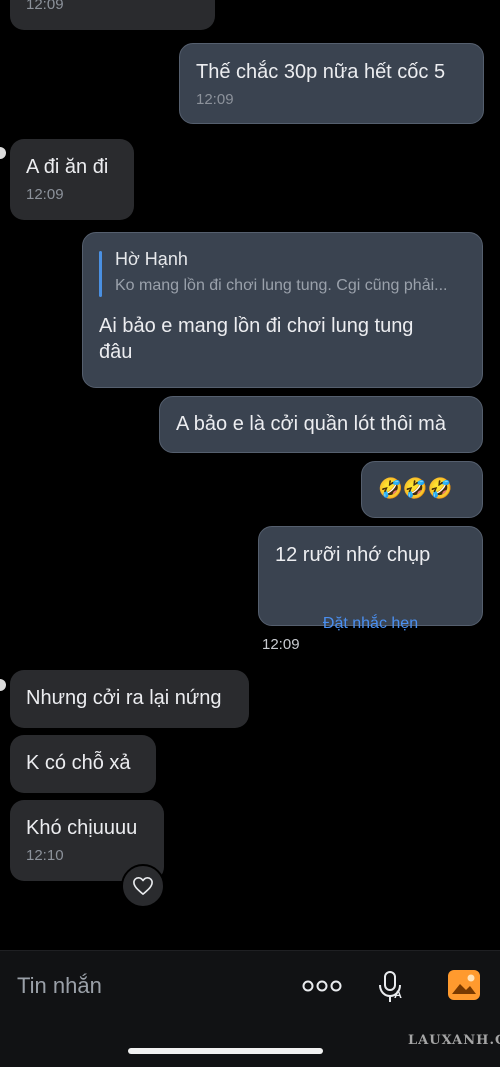 This screenshot has height=1067, width=500. I want to click on message-text: 12 rưỡi nhớ chụp, so click(353, 555).